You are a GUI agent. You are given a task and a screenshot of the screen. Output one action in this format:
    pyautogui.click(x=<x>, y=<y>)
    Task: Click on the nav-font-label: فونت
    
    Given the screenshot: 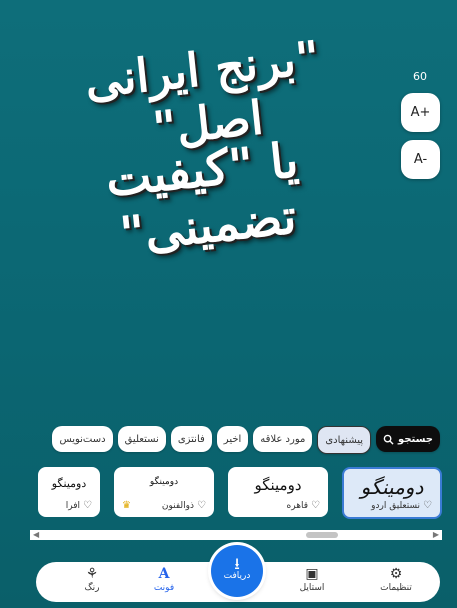 What is the action you would take?
    pyautogui.click(x=164, y=588)
    